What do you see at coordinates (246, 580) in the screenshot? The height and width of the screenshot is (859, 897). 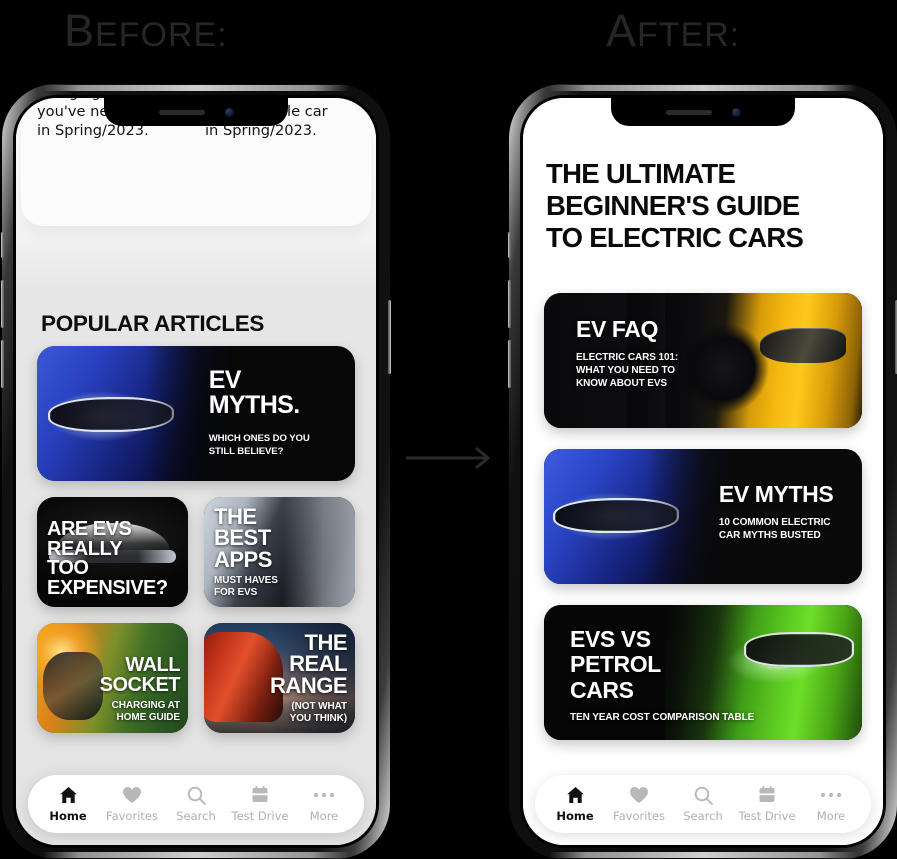 I see `apps-sub-line-1: MUST HAVES` at bounding box center [246, 580].